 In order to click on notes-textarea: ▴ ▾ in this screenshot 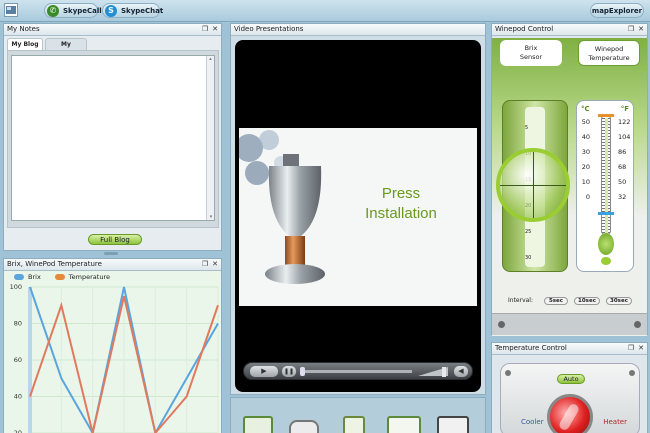, I will do `click(113, 138)`.